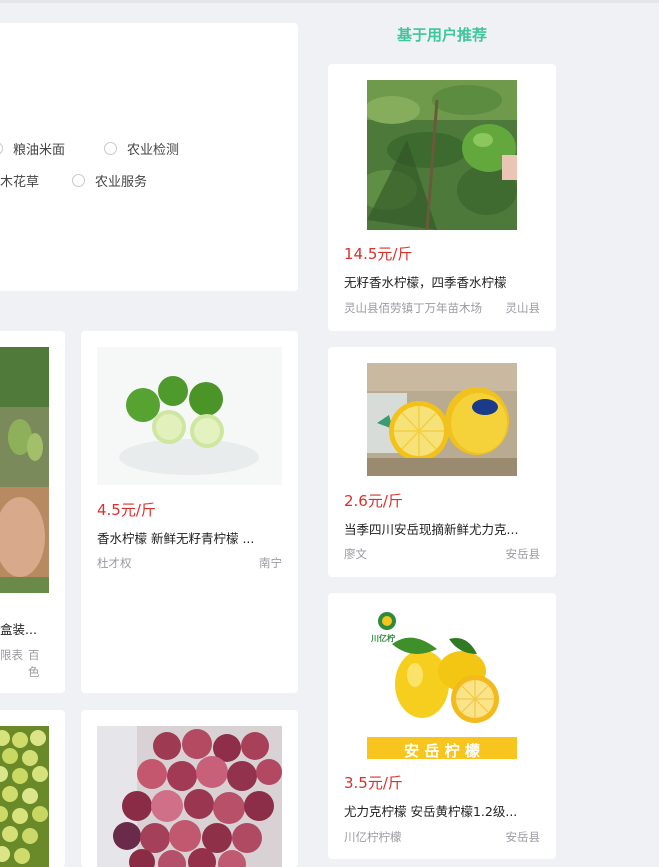 The width and height of the screenshot is (659, 867). Describe the element at coordinates (442, 419) in the screenshot. I see `product-image-sliced-lemons` at that location.